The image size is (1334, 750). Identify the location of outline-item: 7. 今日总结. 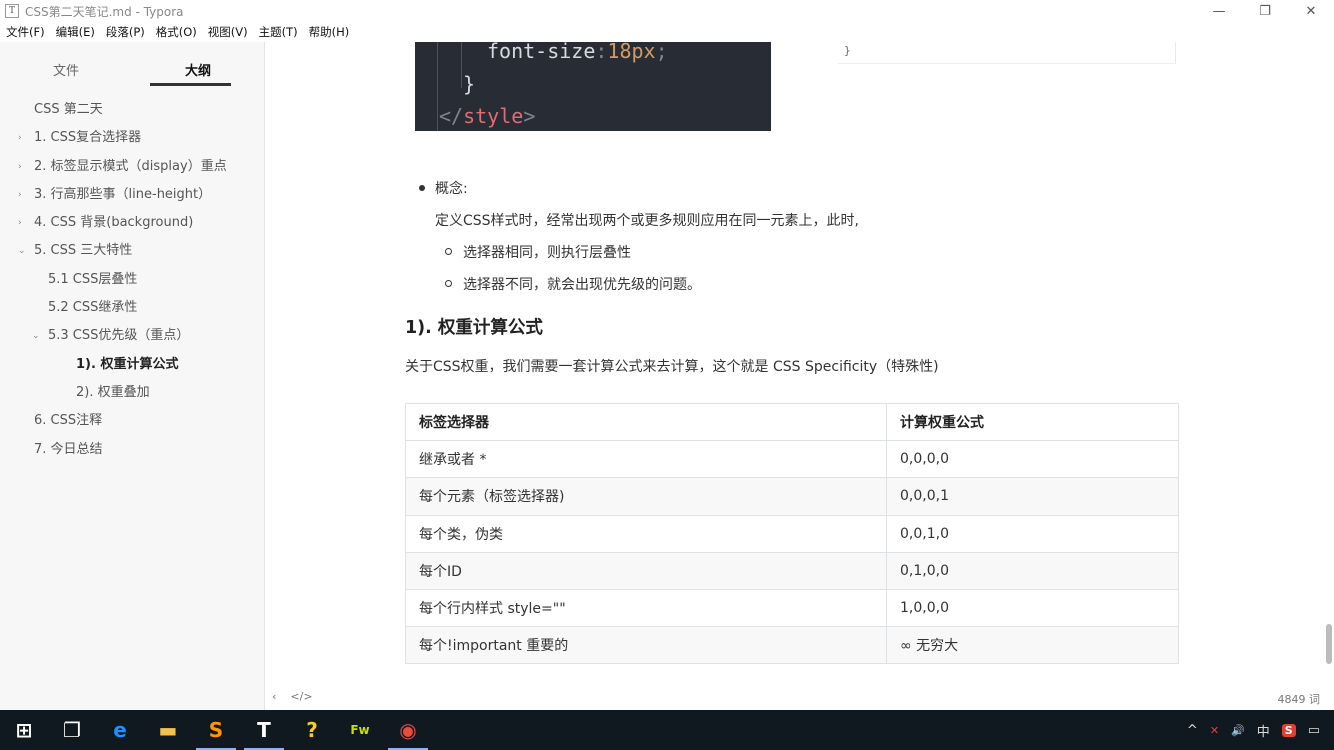
(132, 450).